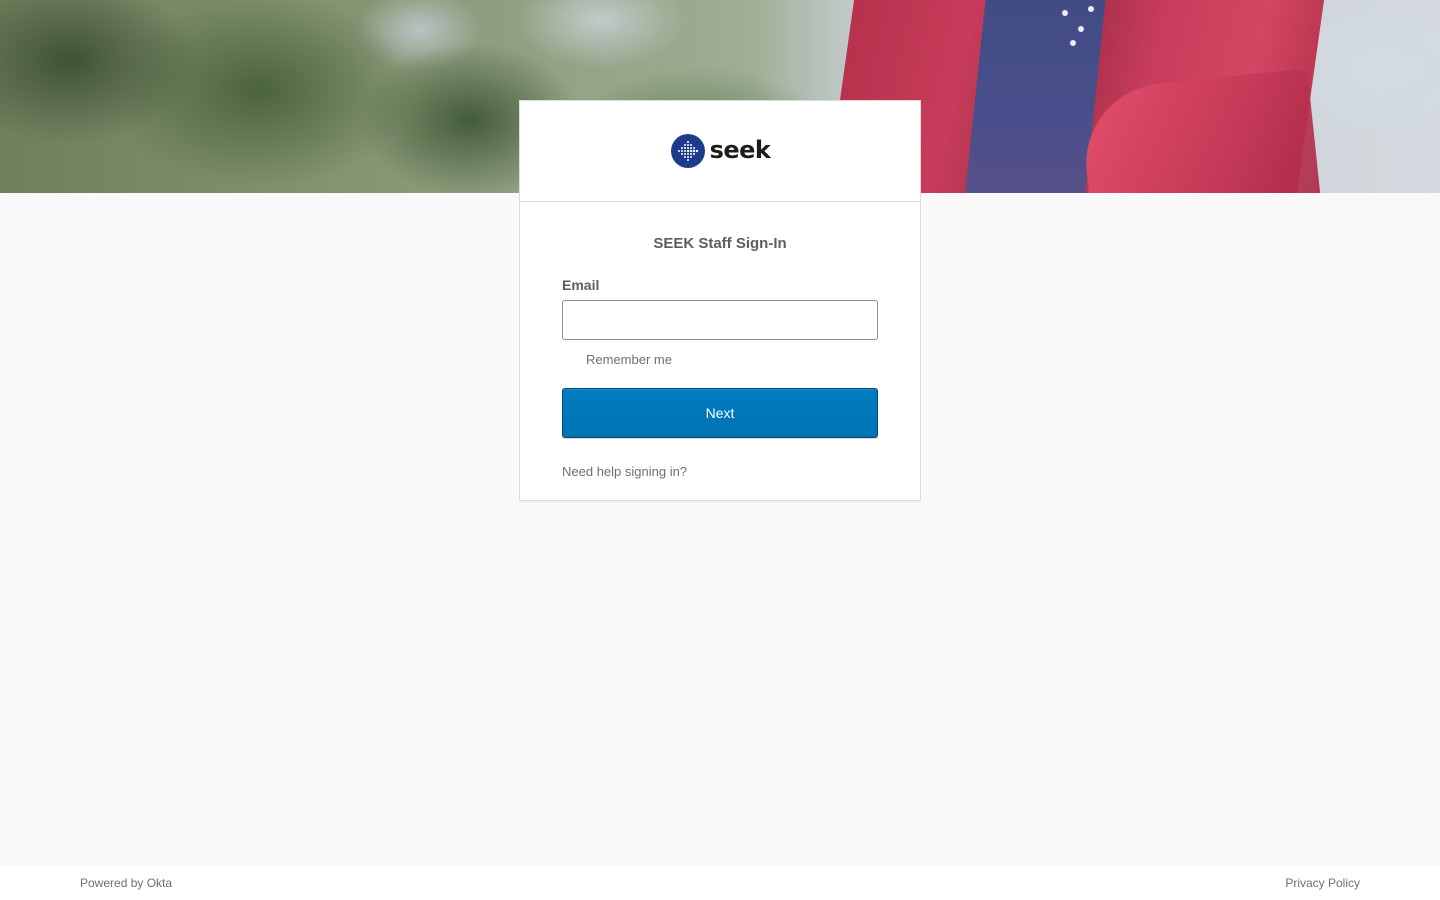 The image size is (1440, 900). I want to click on email-field, so click(720, 320).